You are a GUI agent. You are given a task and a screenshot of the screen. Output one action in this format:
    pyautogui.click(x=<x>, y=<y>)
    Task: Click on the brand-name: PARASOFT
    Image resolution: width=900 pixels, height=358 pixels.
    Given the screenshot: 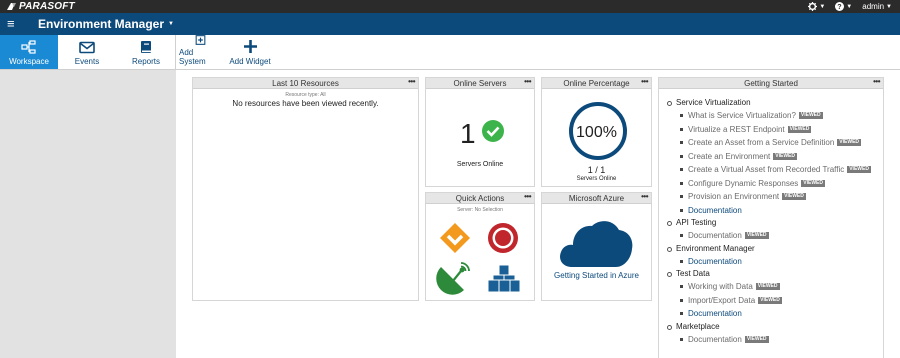 What is the action you would take?
    pyautogui.click(x=47, y=6)
    